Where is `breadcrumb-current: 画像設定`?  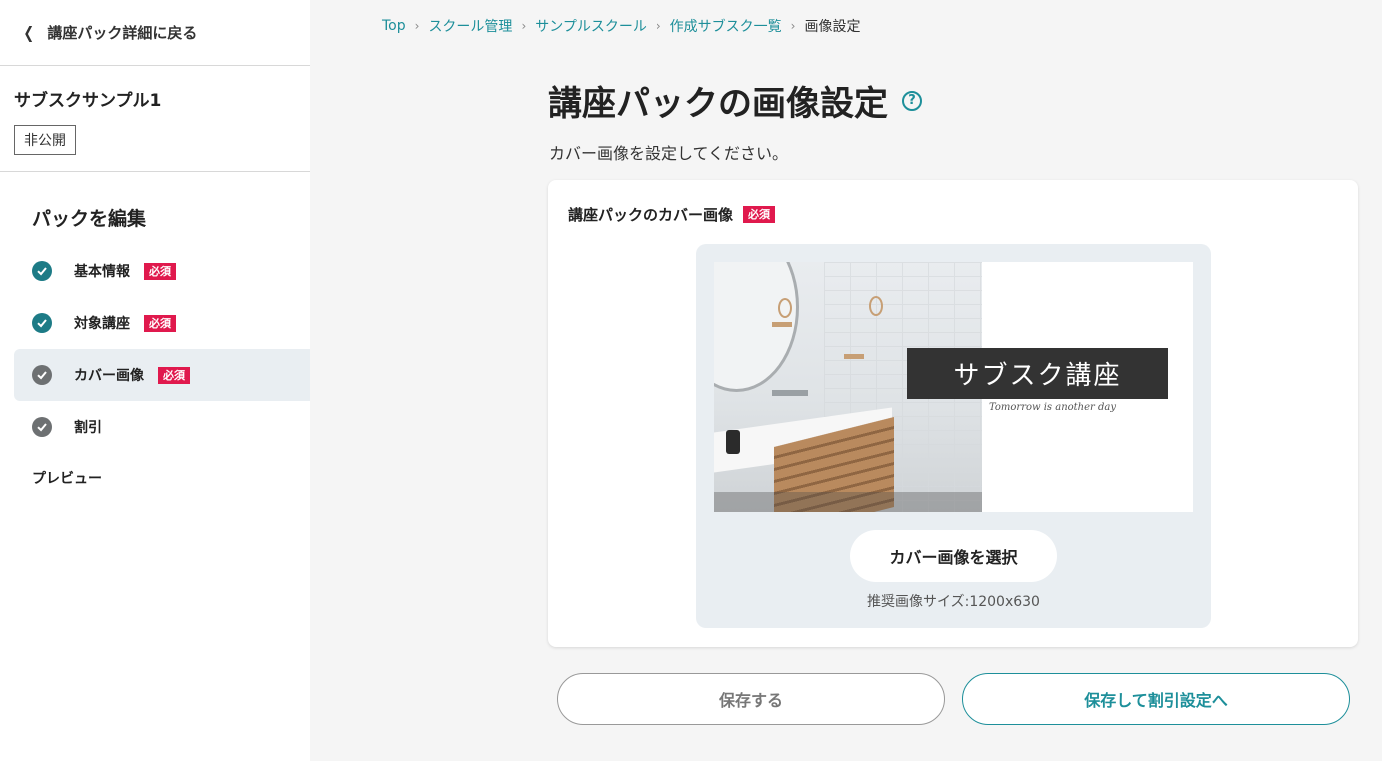
breadcrumb-current: 画像設定 is located at coordinates (832, 27).